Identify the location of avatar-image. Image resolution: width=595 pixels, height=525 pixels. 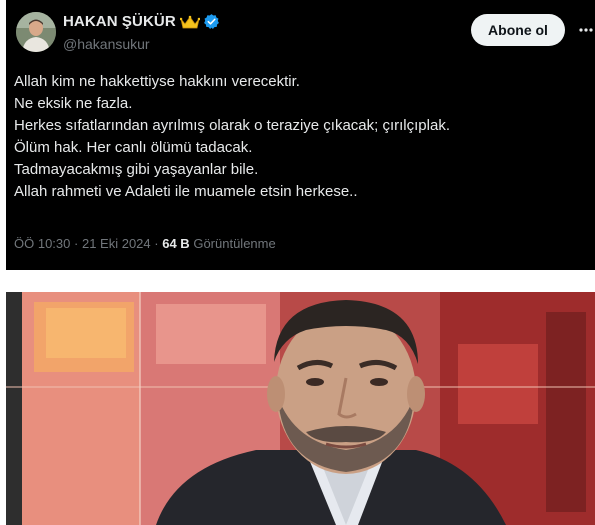
(36, 32).